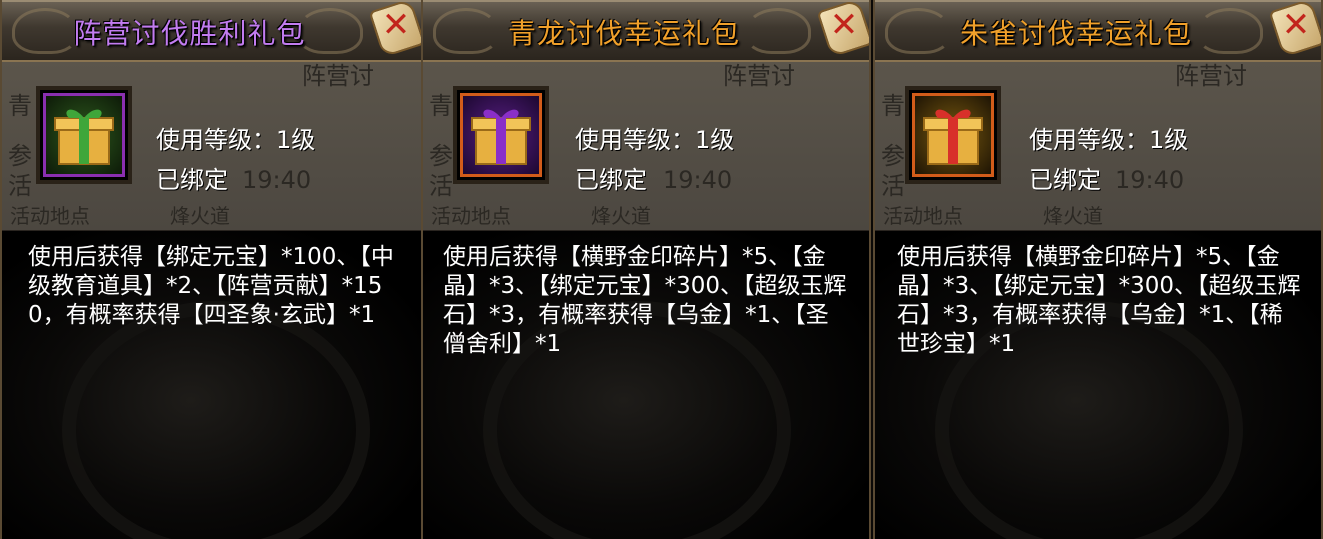  I want to click on tooltip-titlebar: 朱雀讨伐幸运礼包 ✕, so click(1098, 31).